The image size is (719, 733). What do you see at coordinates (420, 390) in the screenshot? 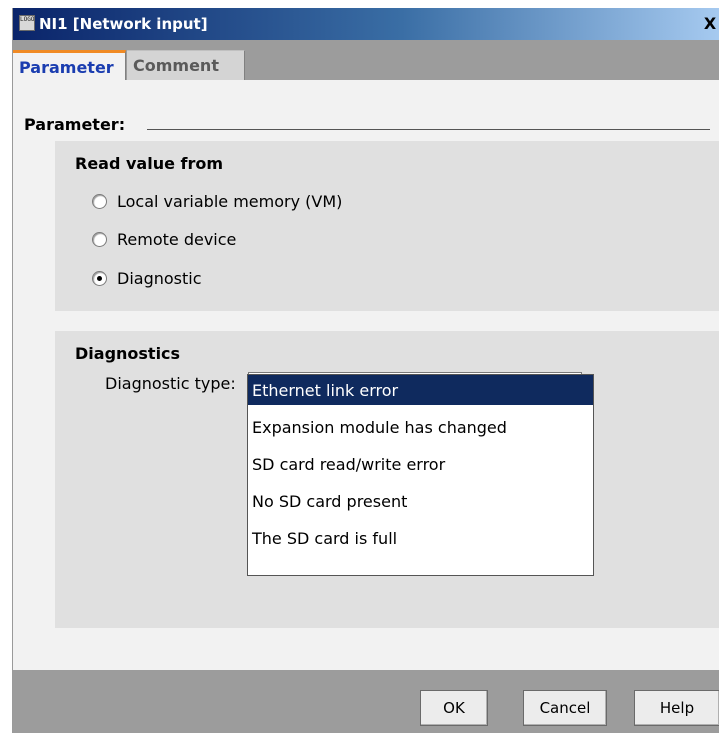
I see `dropdown-option-ethernet-link-error: Ethernet link error` at bounding box center [420, 390].